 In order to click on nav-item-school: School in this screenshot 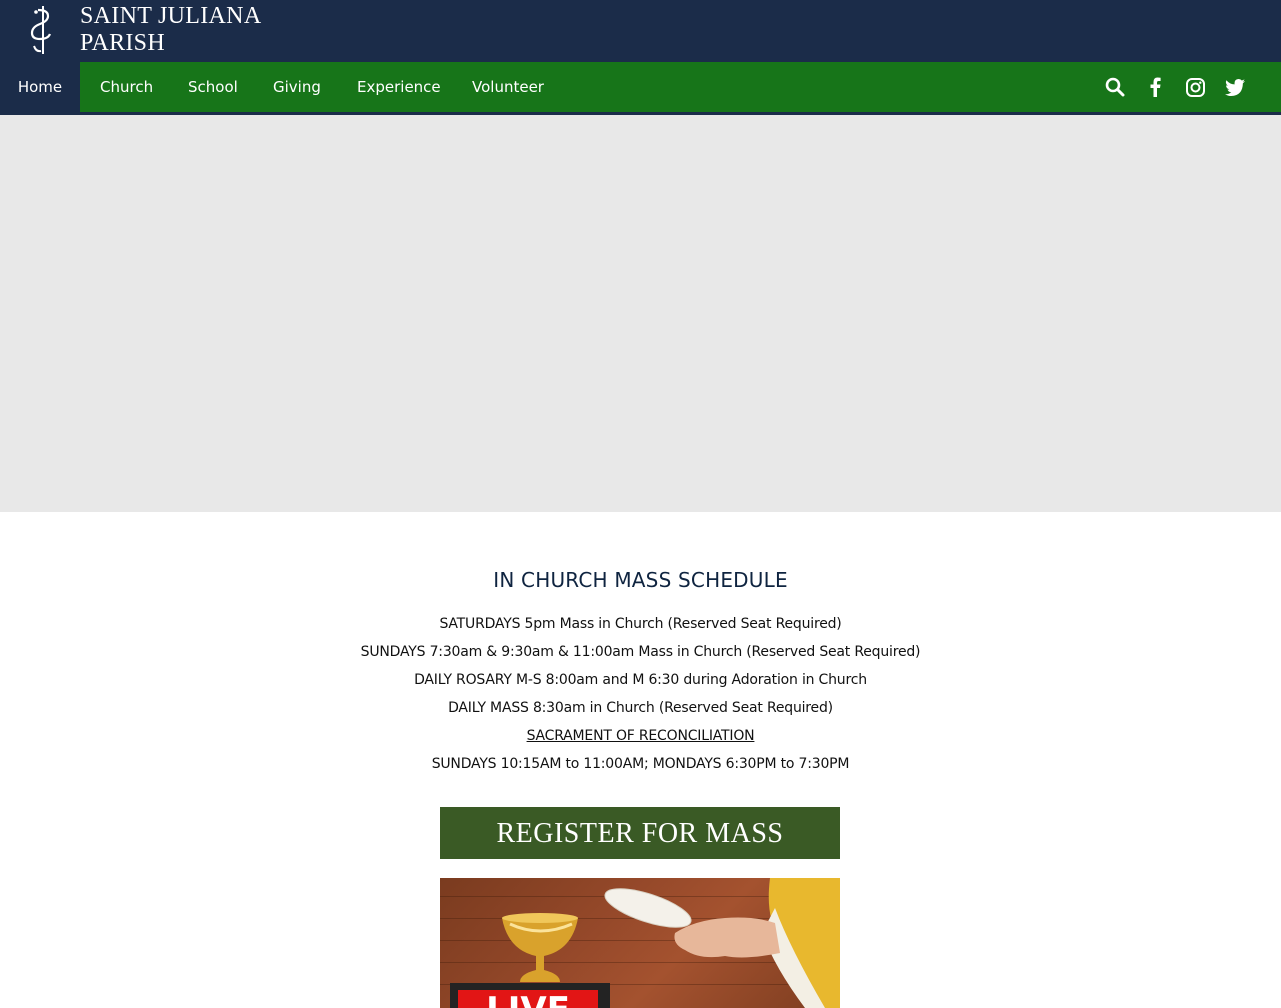, I will do `click(213, 87)`.